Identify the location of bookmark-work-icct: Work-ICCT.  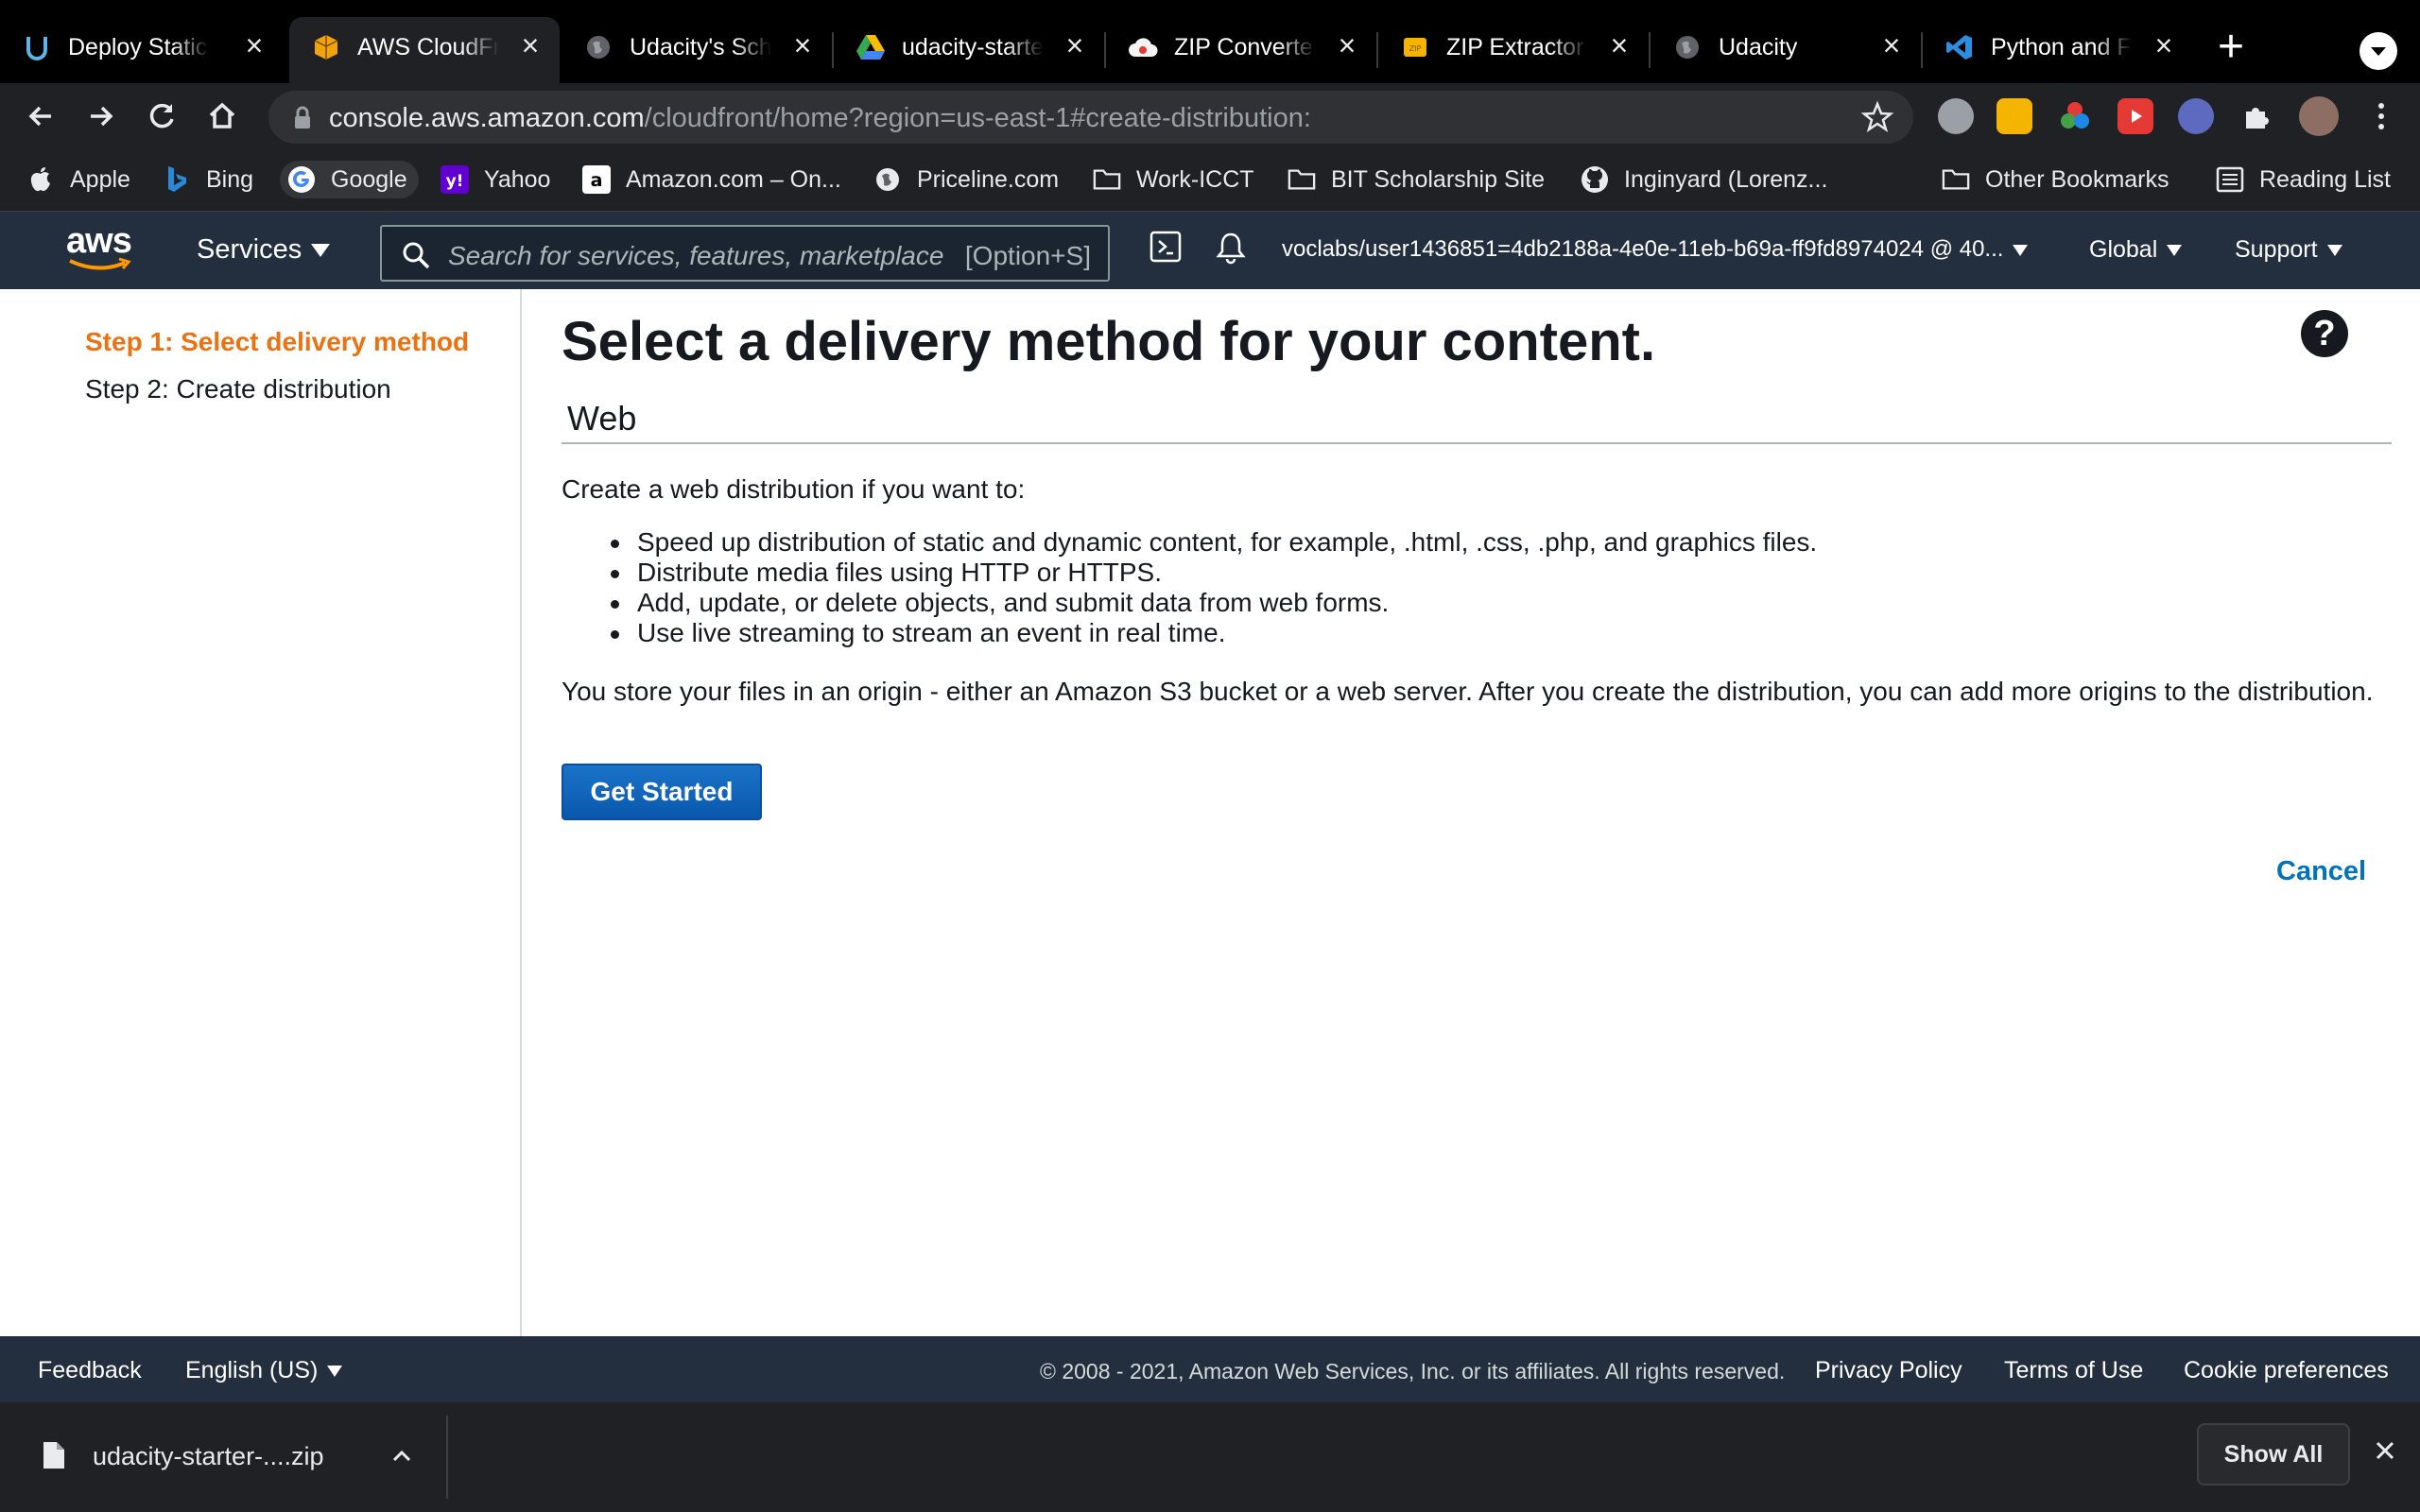
(1174, 179).